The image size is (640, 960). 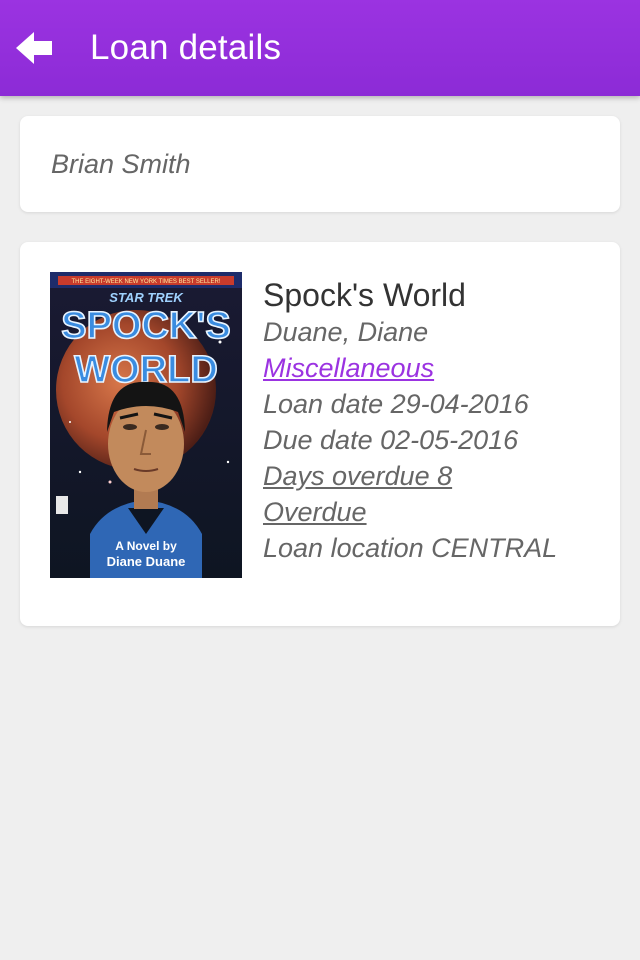 What do you see at coordinates (146, 546) in the screenshot?
I see `cover-byline1: A Novel by` at bounding box center [146, 546].